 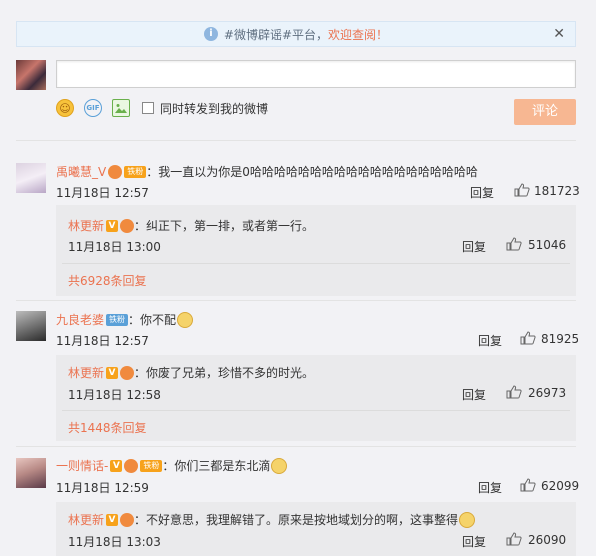 I want to click on comment-line: 一则情话- V 铁粉 ：你们三都是东北滴, so click(x=172, y=465).